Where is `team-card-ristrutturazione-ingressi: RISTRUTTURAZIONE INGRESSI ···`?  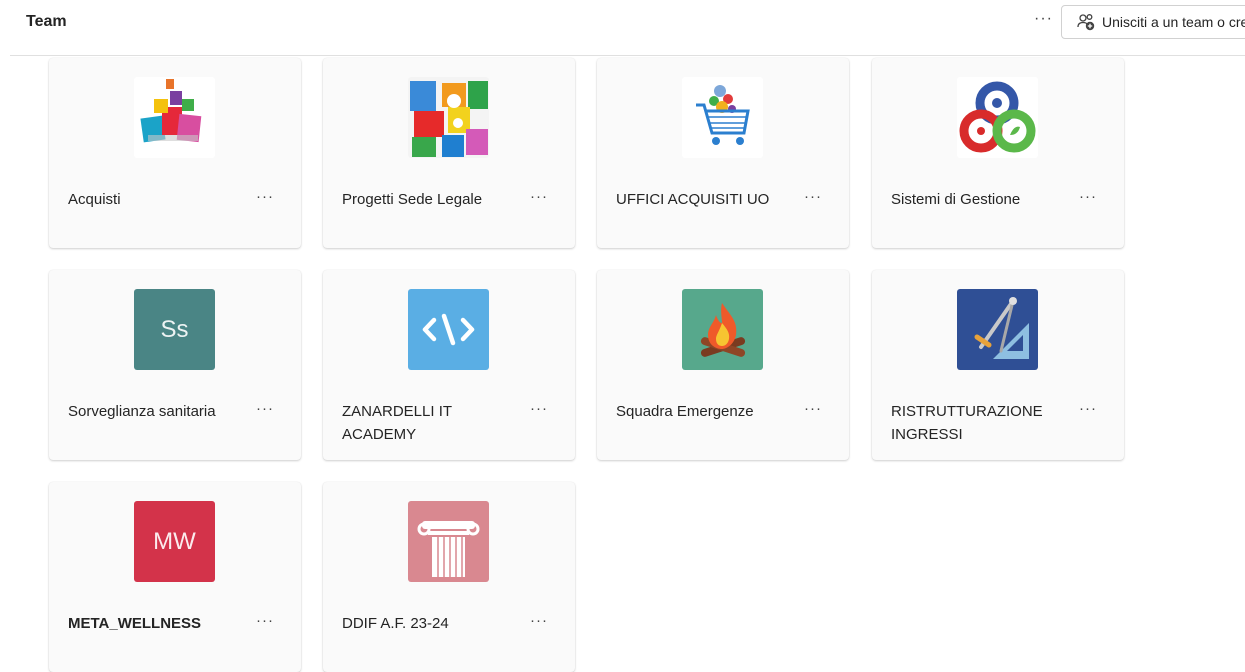 team-card-ristrutturazione-ingressi: RISTRUTTURAZIONE INGRESSI ··· is located at coordinates (998, 365).